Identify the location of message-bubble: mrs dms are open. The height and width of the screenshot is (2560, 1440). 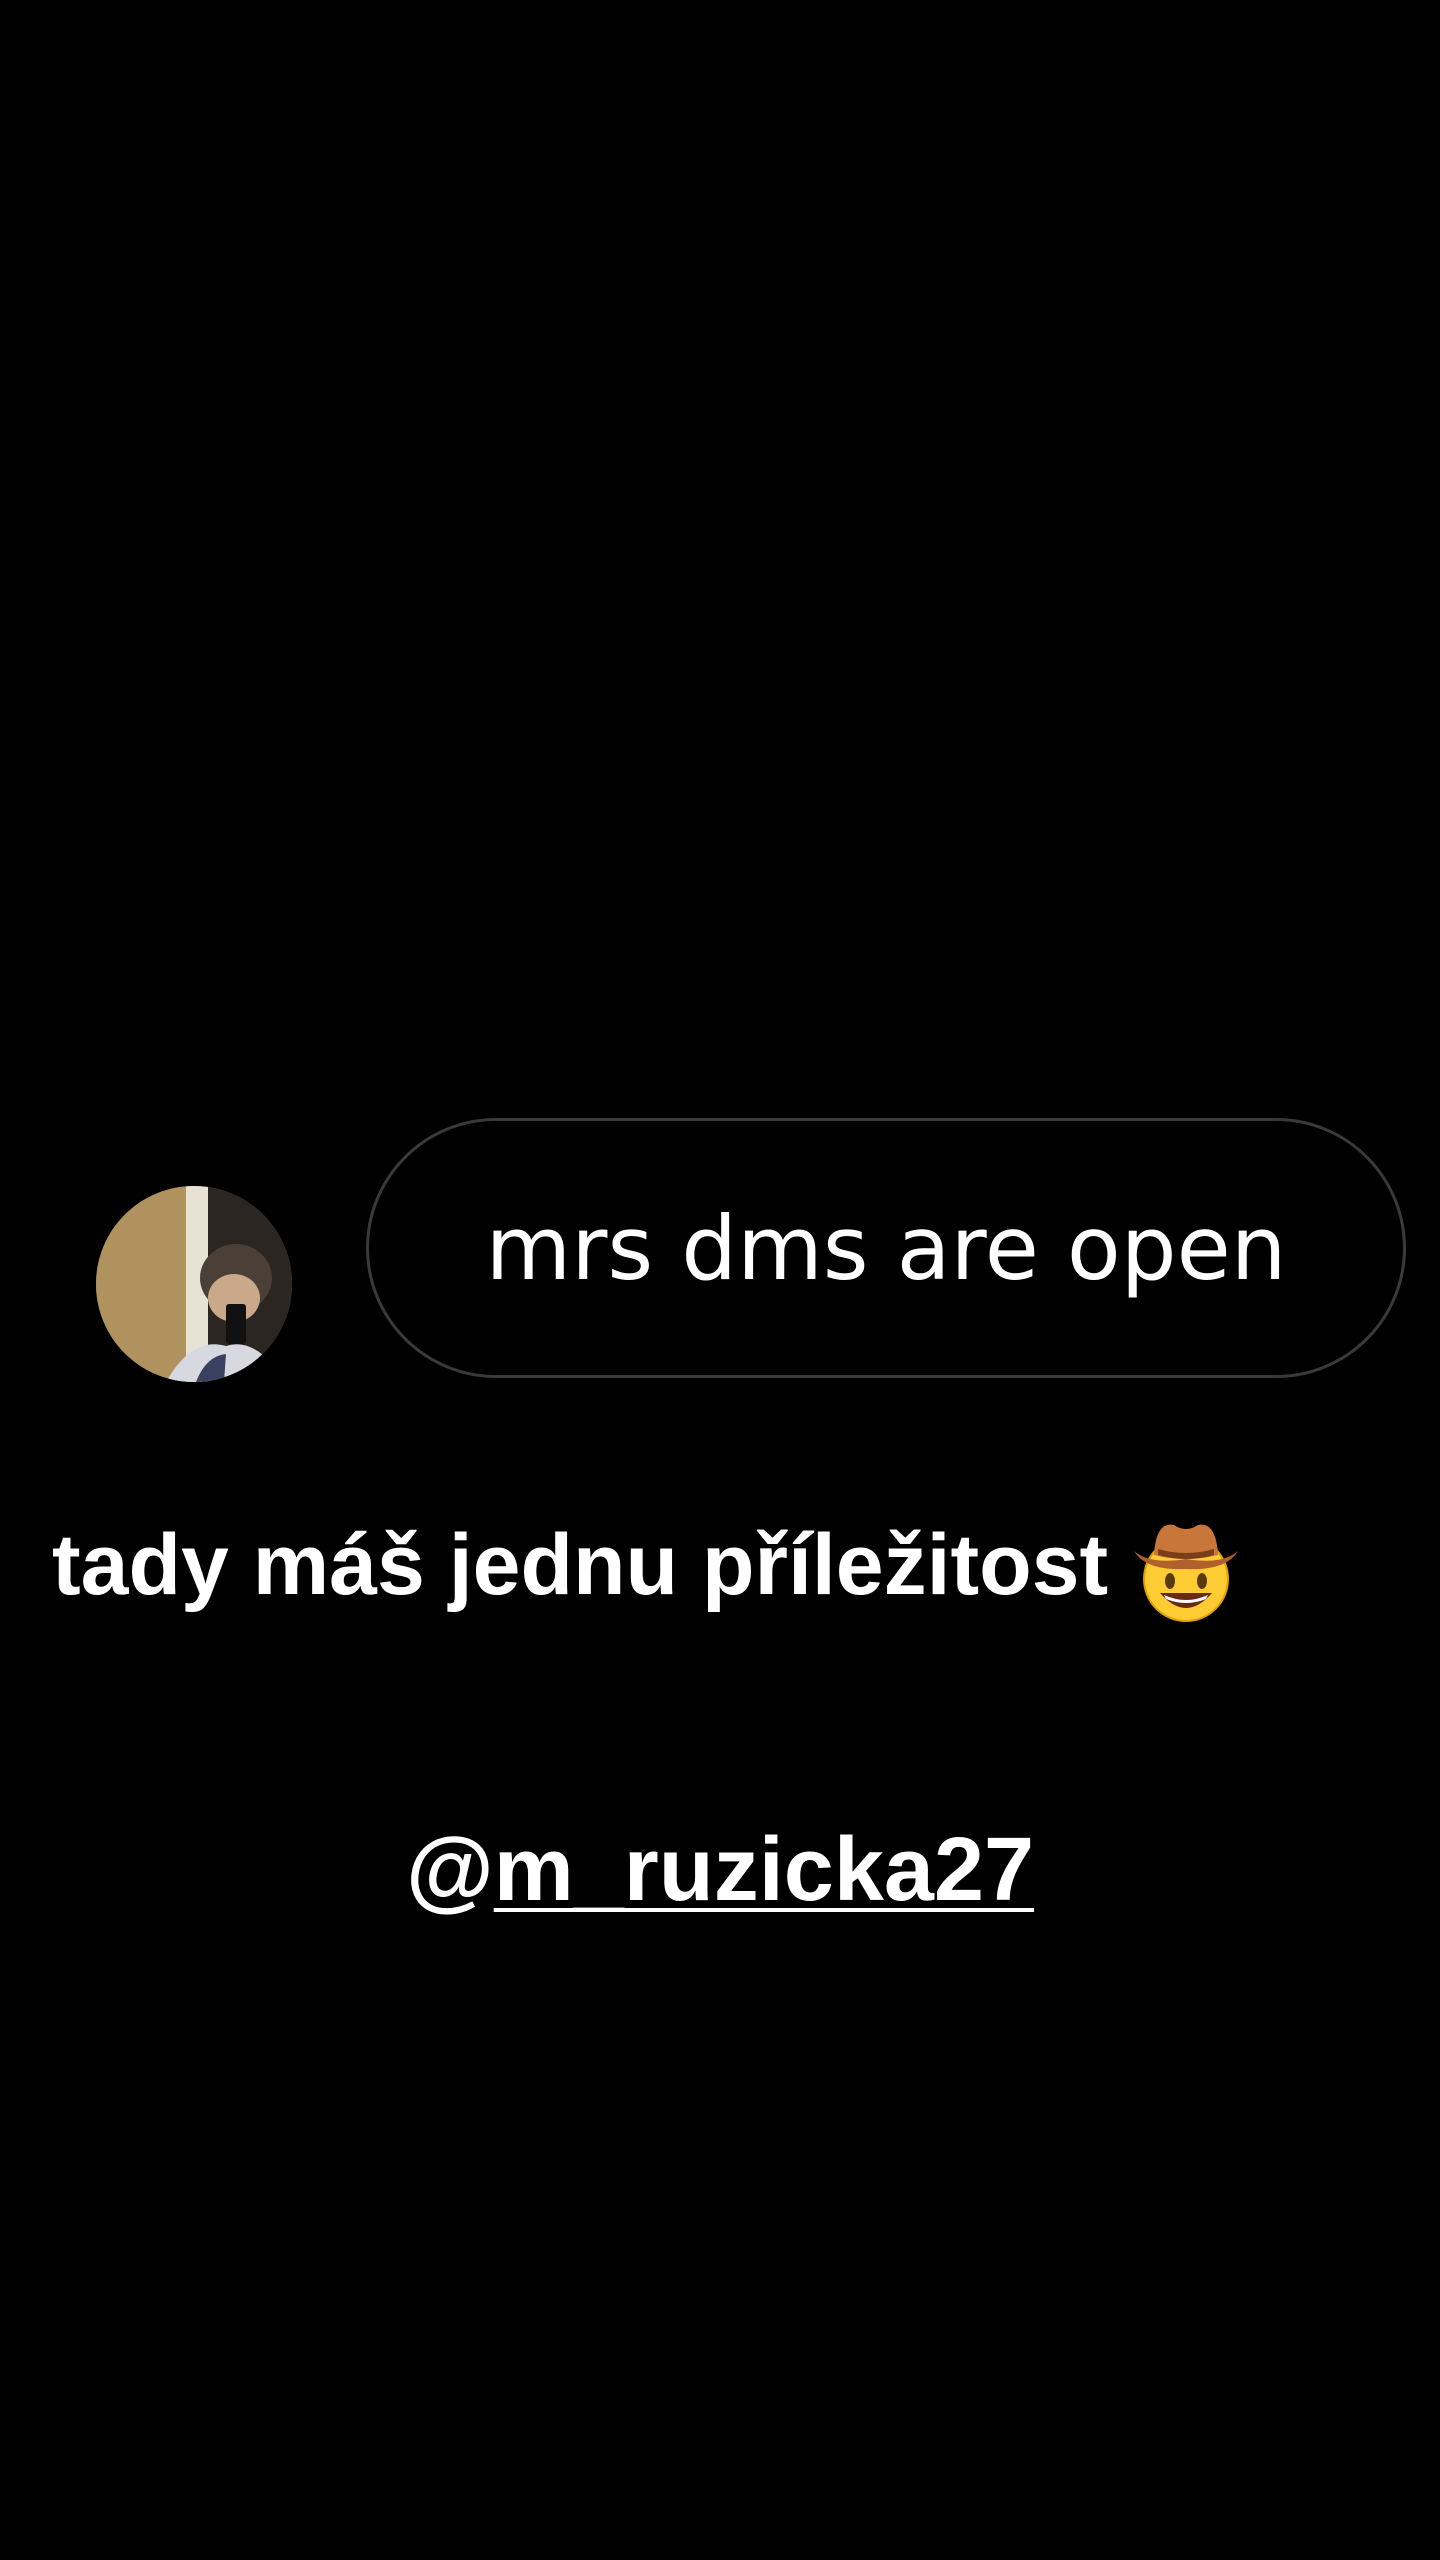
(886, 1248).